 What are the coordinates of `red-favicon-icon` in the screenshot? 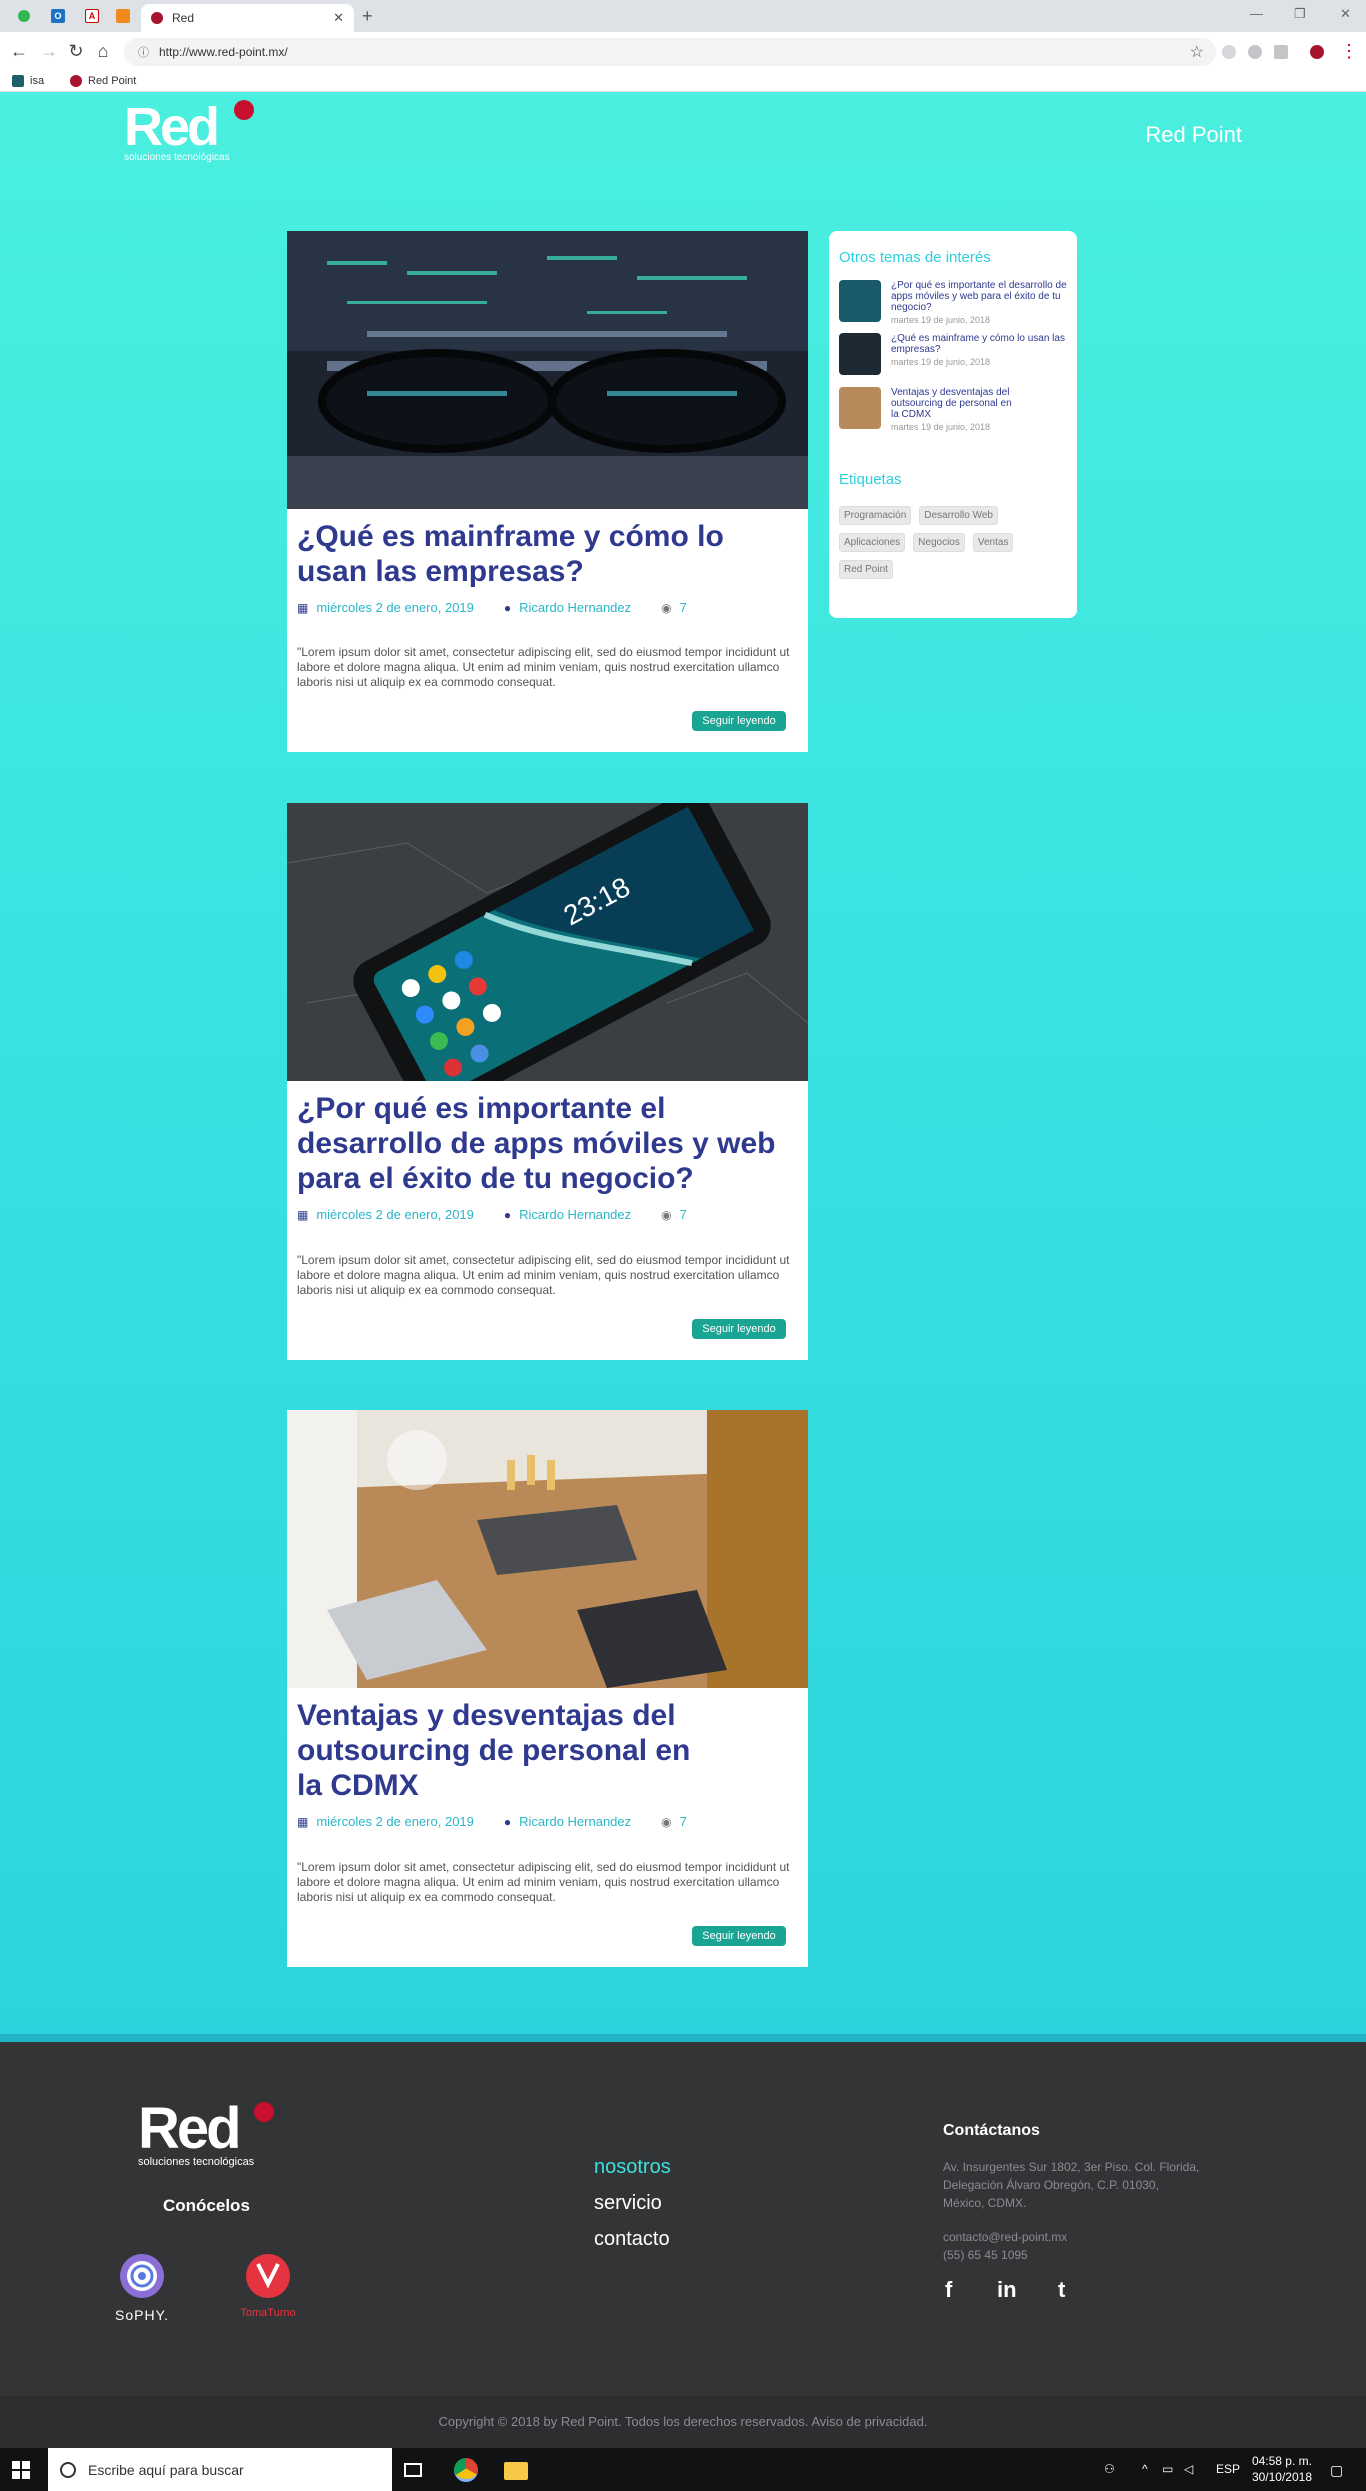 It's located at (157, 18).